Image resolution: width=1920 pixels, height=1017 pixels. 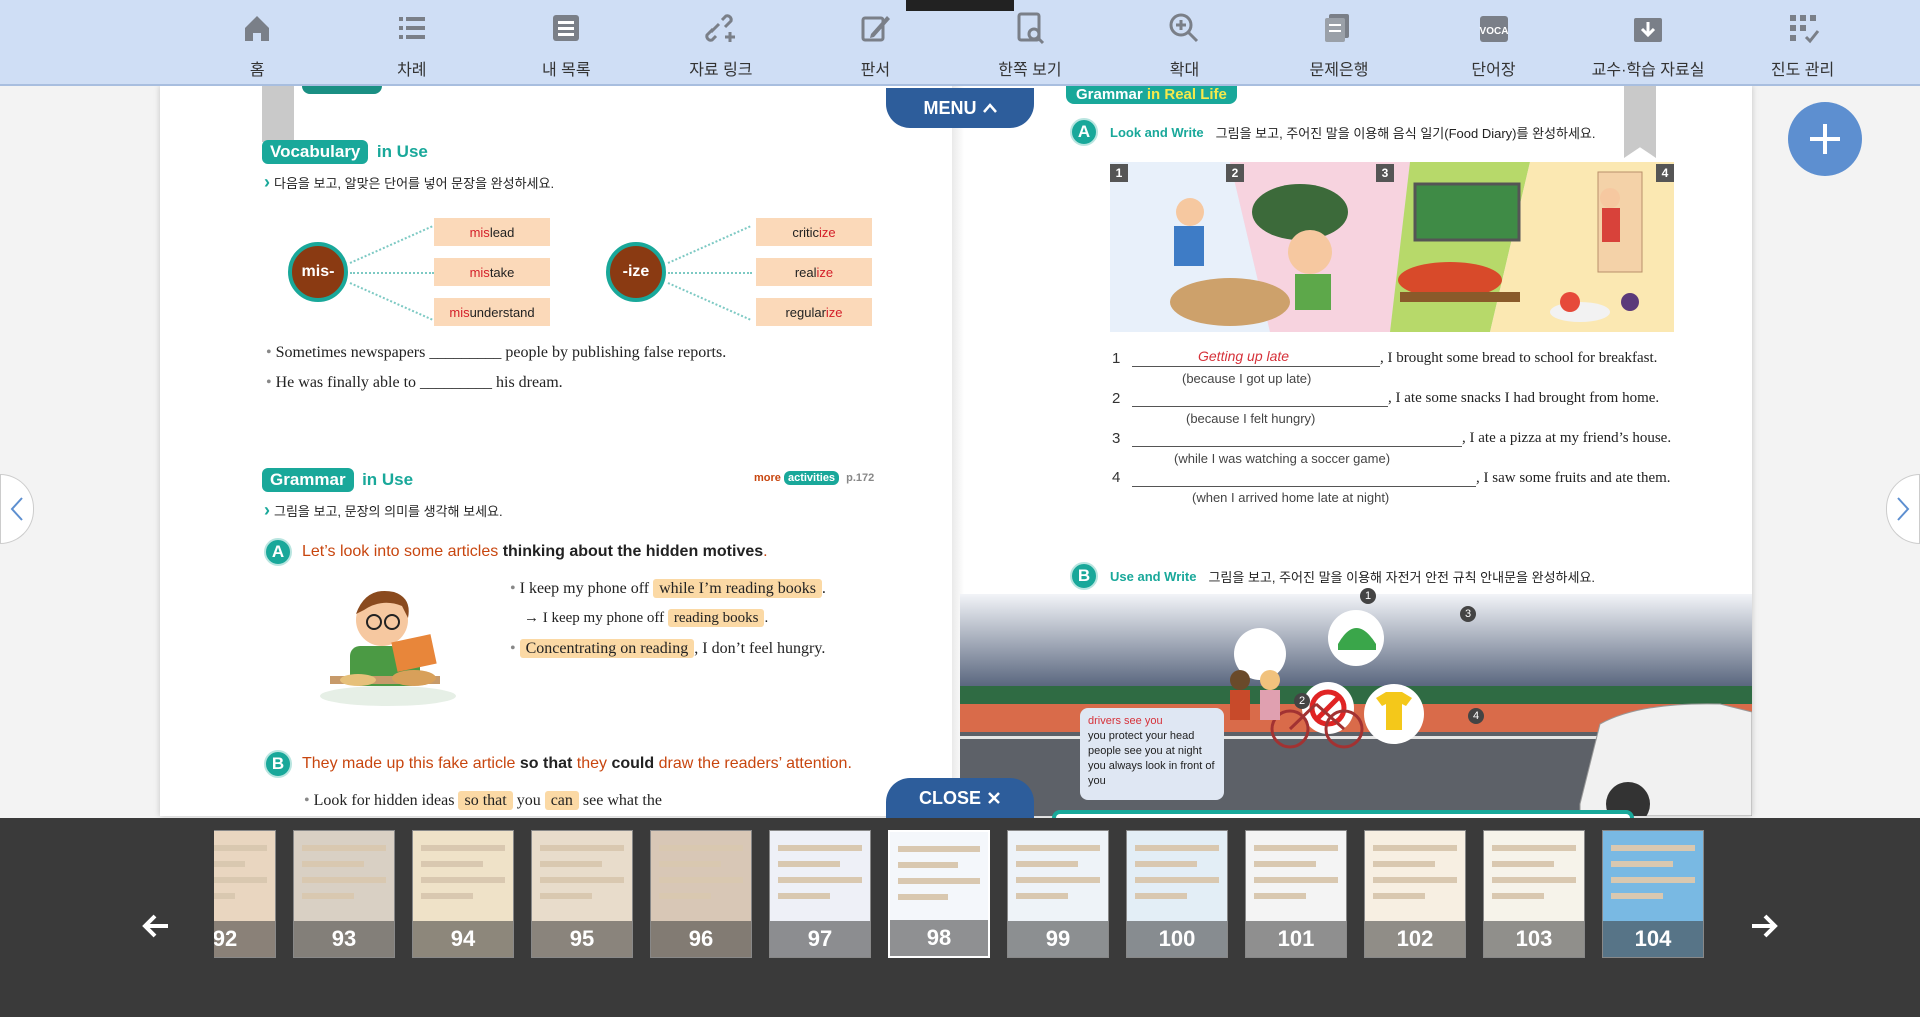 What do you see at coordinates (1567, 438) in the screenshot?
I see `item-tail-3: , I ate a pizza at my friend’s house.` at bounding box center [1567, 438].